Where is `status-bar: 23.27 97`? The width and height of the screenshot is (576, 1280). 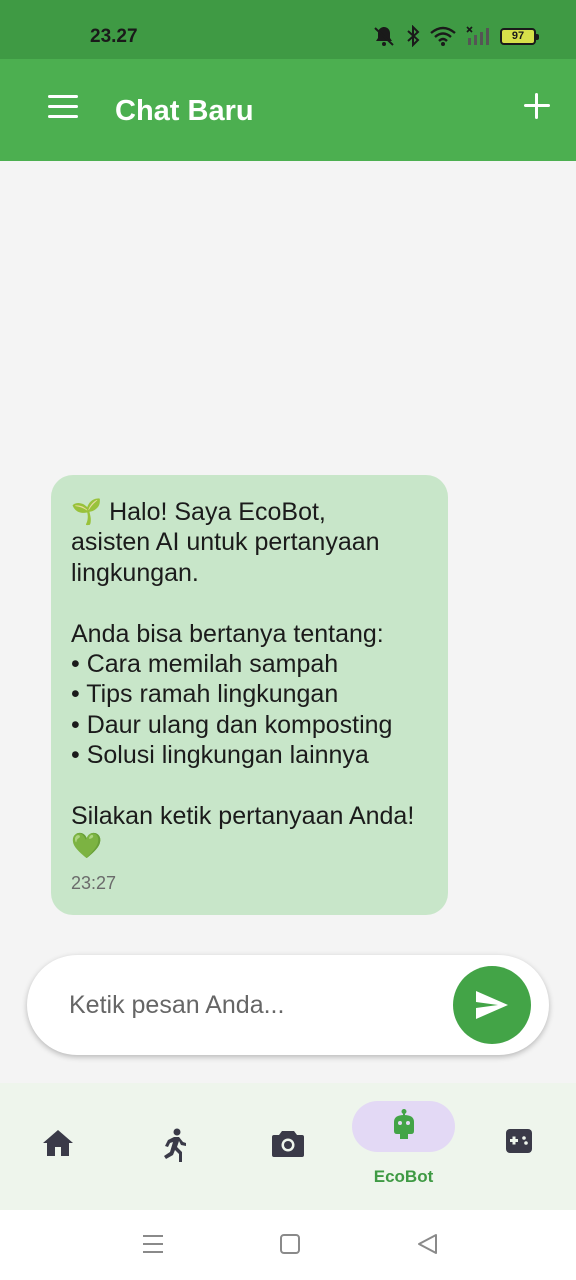
status-bar: 23.27 97 is located at coordinates (288, 29).